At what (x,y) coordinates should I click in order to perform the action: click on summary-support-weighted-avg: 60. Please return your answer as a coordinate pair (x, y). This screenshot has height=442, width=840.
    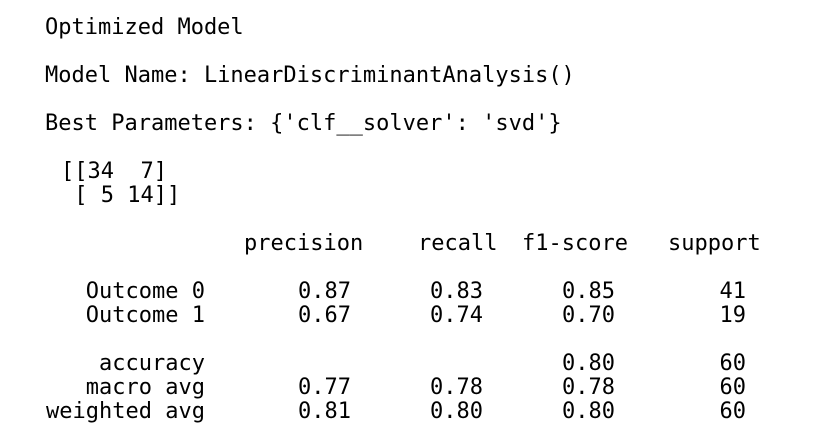
    Looking at the image, I should click on (733, 411).